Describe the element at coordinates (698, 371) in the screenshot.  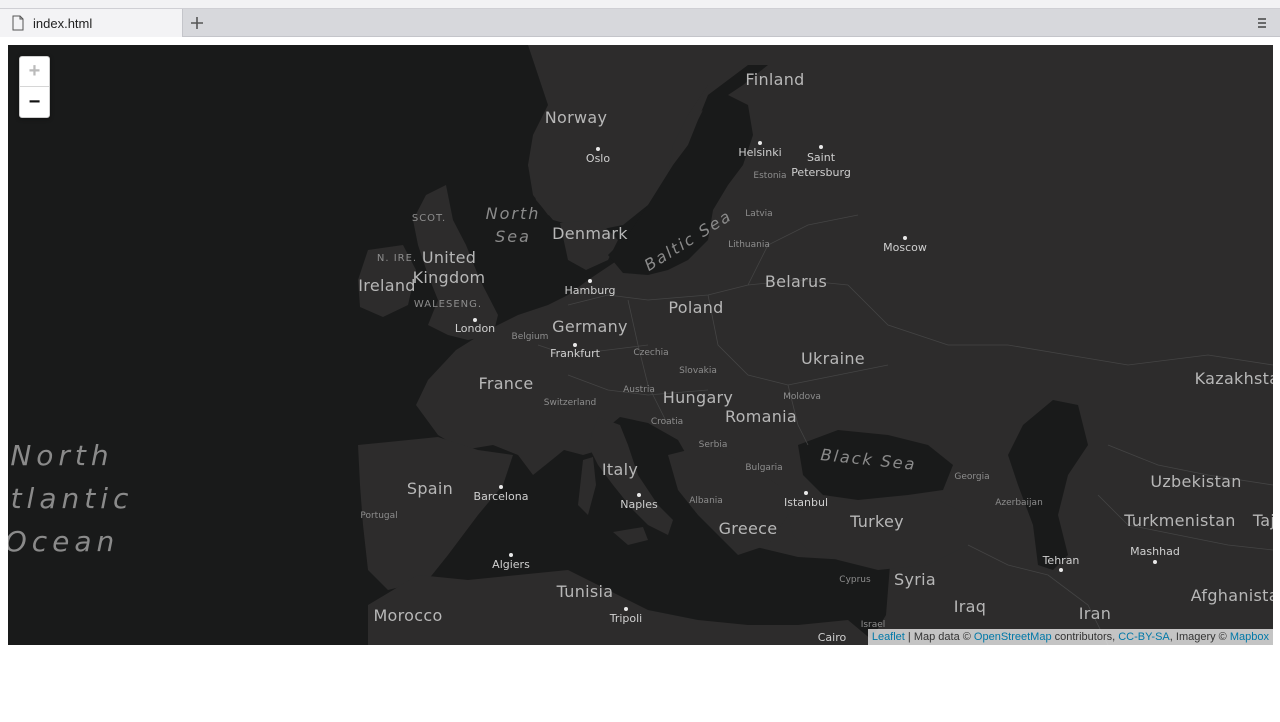
I see `map-label-slovakia: Slovakia` at that location.